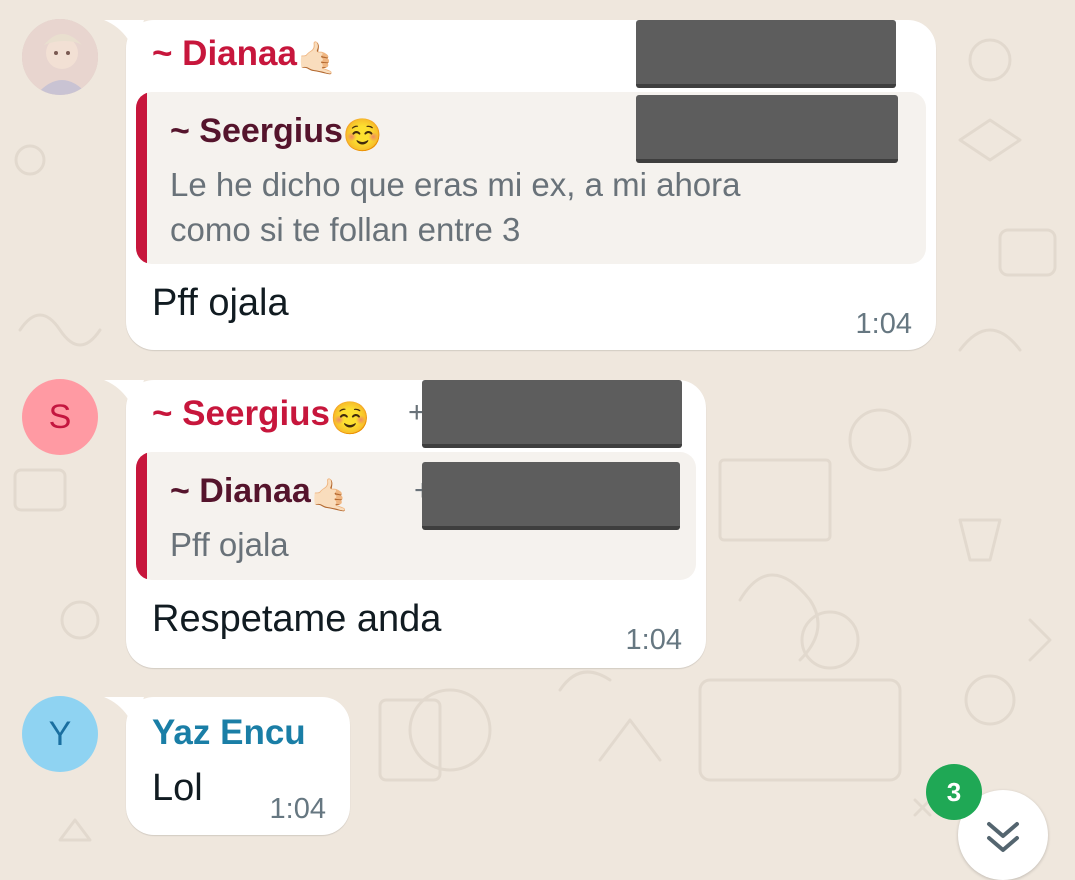  I want to click on avatar-y: Y, so click(60, 734).